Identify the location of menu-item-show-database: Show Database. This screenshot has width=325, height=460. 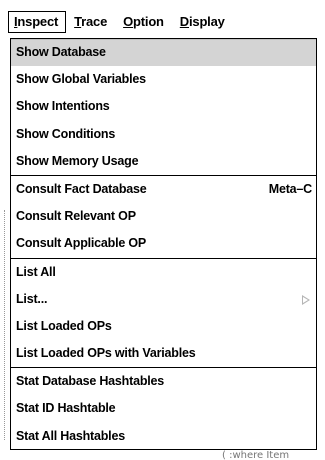
(163, 53).